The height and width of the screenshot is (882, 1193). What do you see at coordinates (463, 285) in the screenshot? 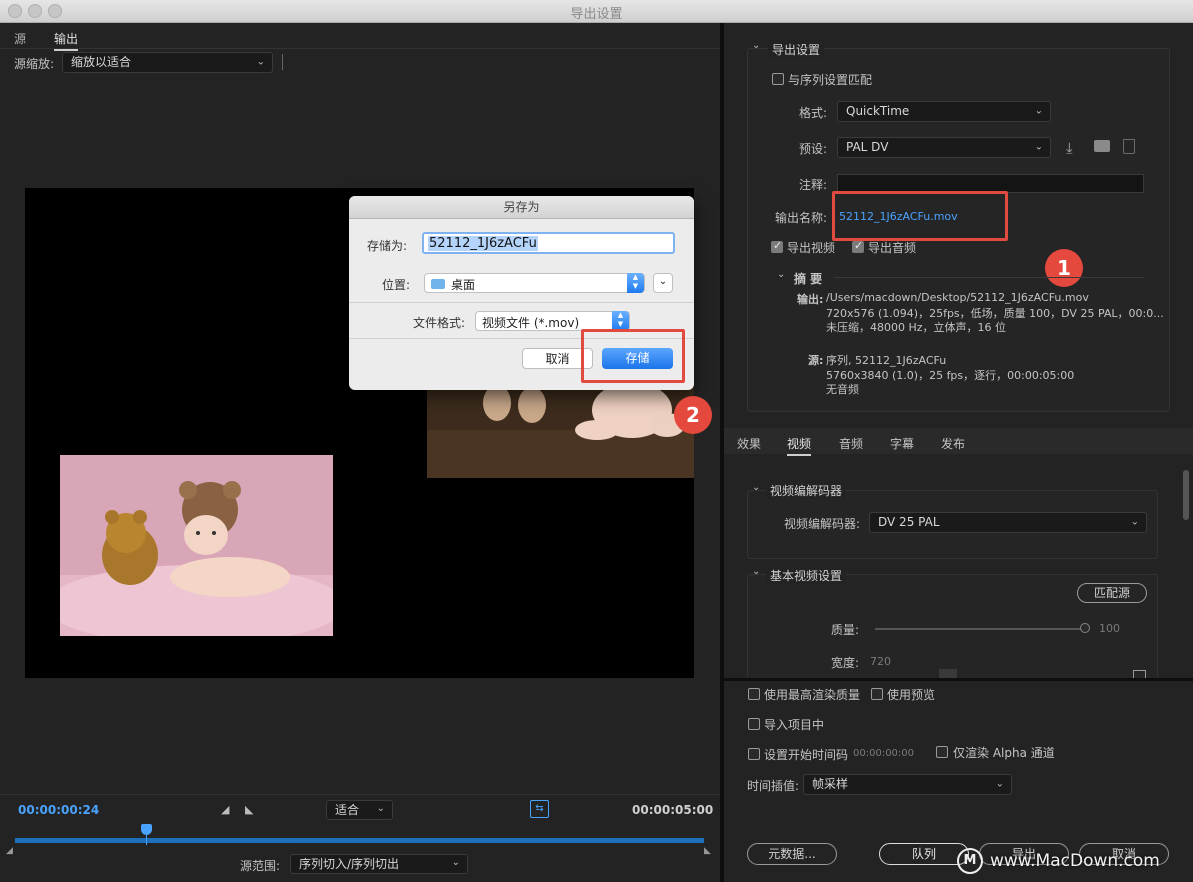
I see `location-value: 桌面` at bounding box center [463, 285].